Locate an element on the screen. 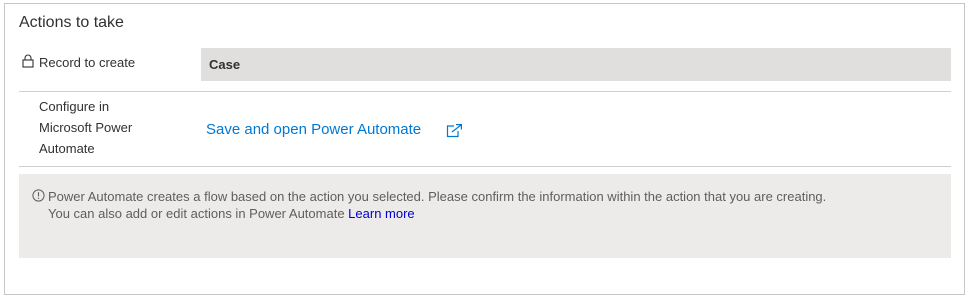 The image size is (971, 303). configure-label: Configure in Microsoft Power Automate is located at coordinates (99, 127).